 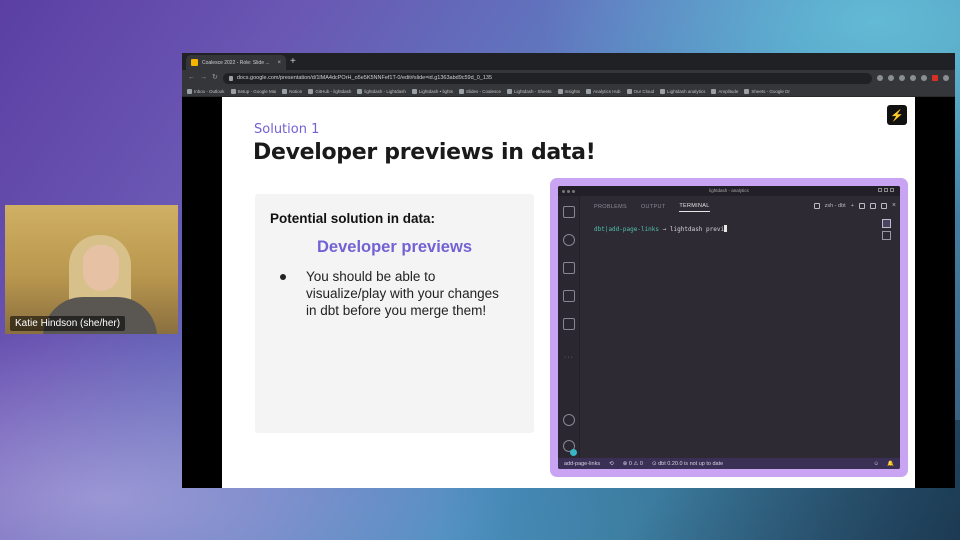 I want to click on activity-bar: ···, so click(x=569, y=327).